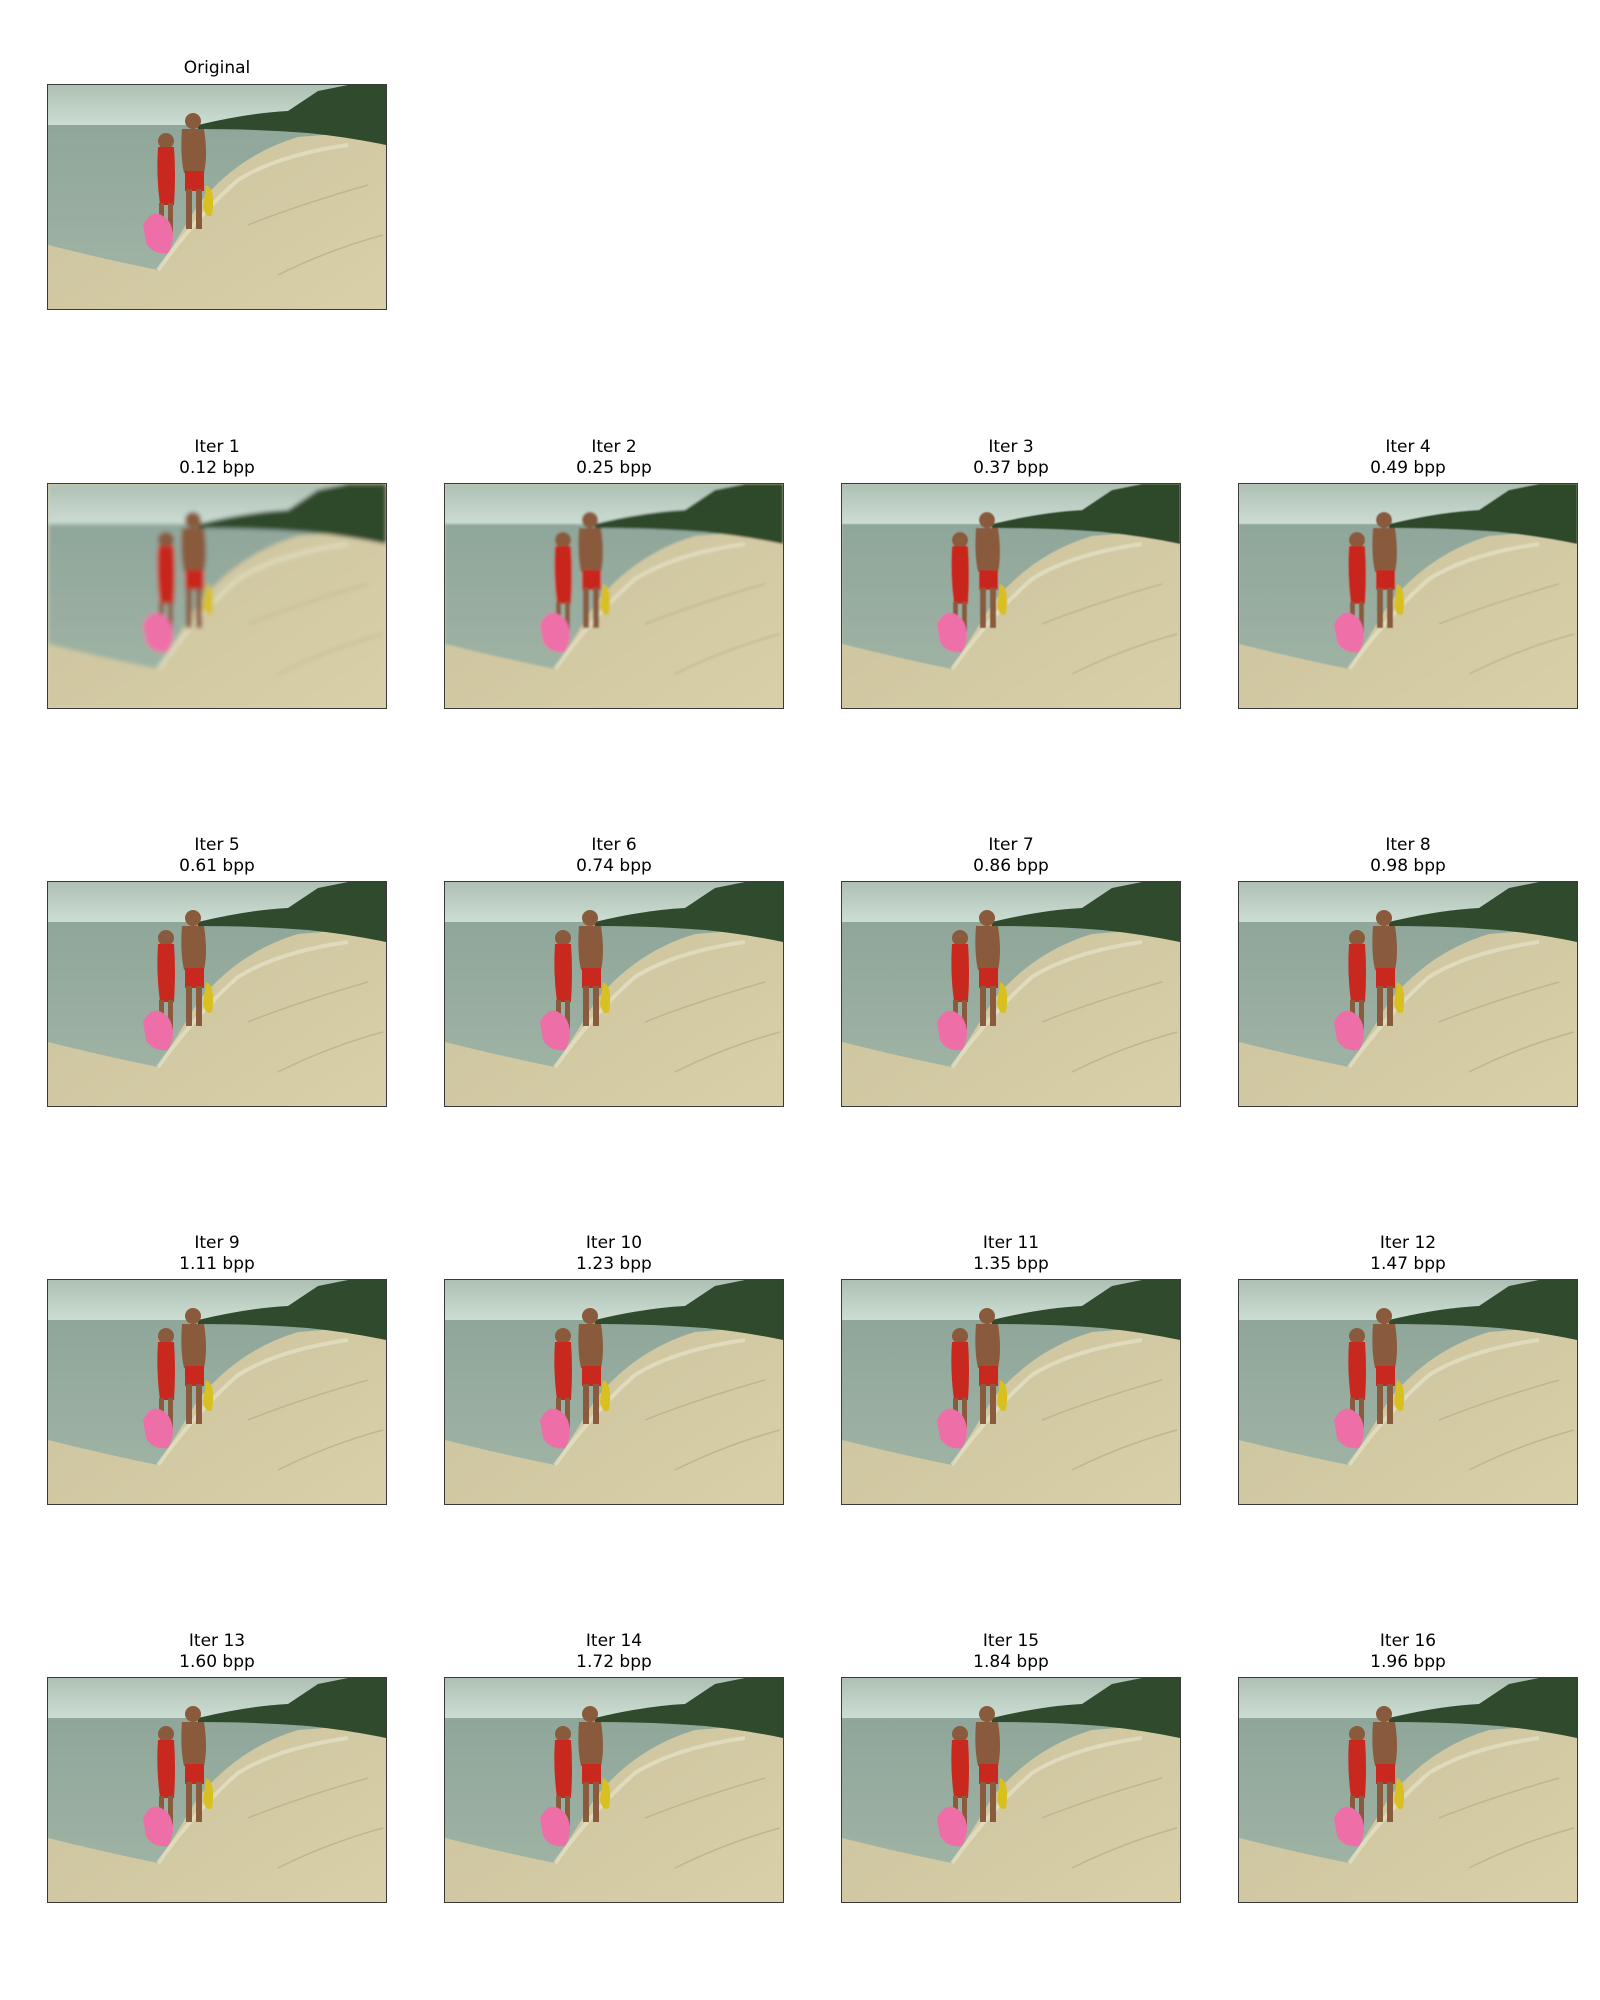  Describe the element at coordinates (217, 866) in the screenshot. I see `bitrate-label: 0.61 bpp` at that location.